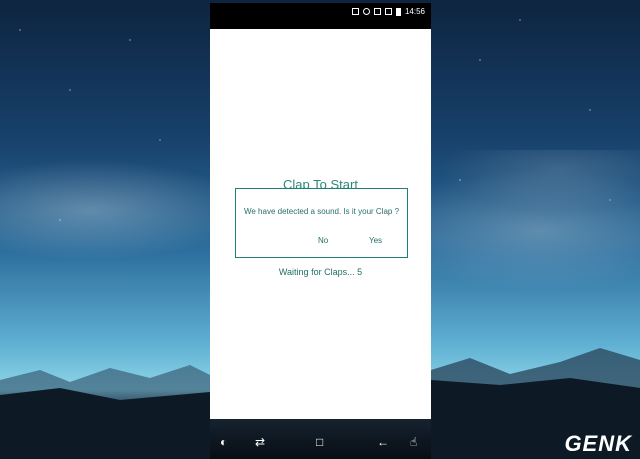  Describe the element at coordinates (355, 11) in the screenshot. I see `alarm-icon` at that location.